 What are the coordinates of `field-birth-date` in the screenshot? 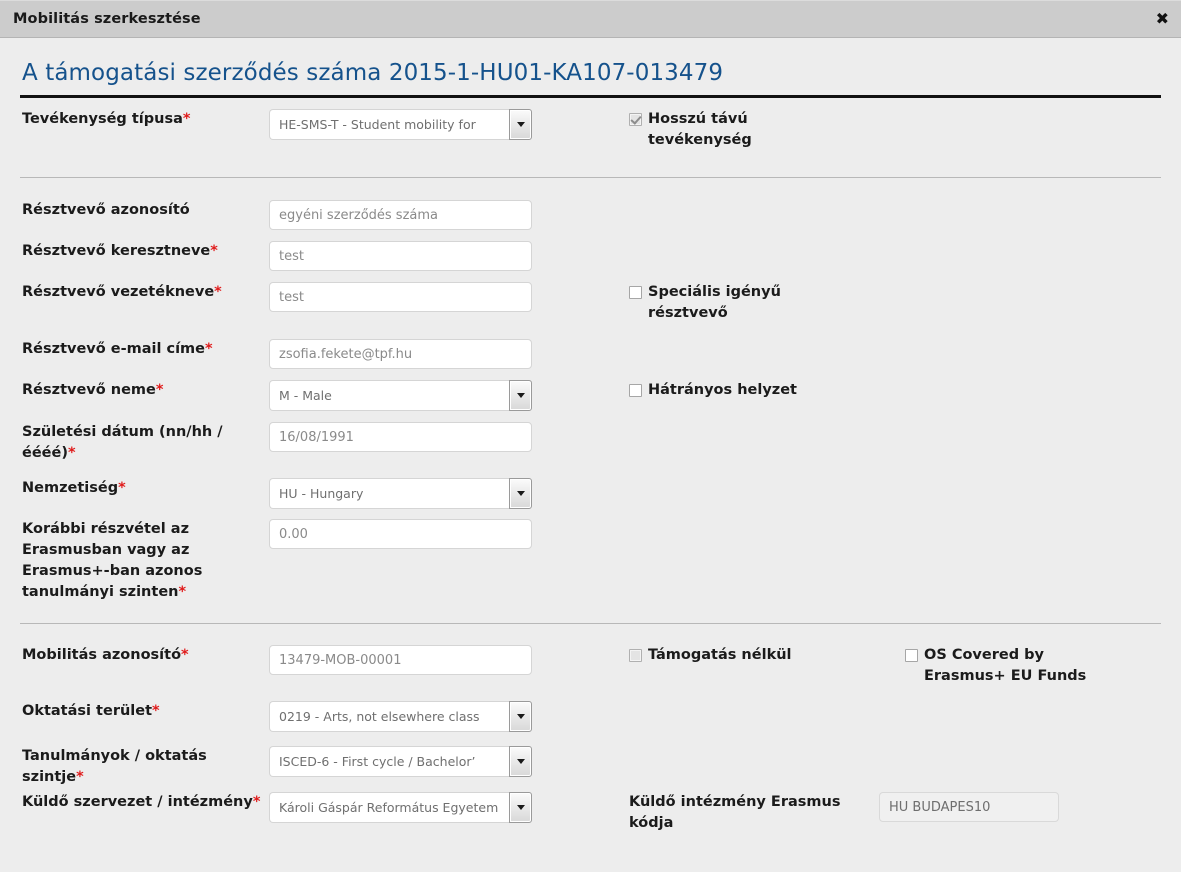 It's located at (449, 437).